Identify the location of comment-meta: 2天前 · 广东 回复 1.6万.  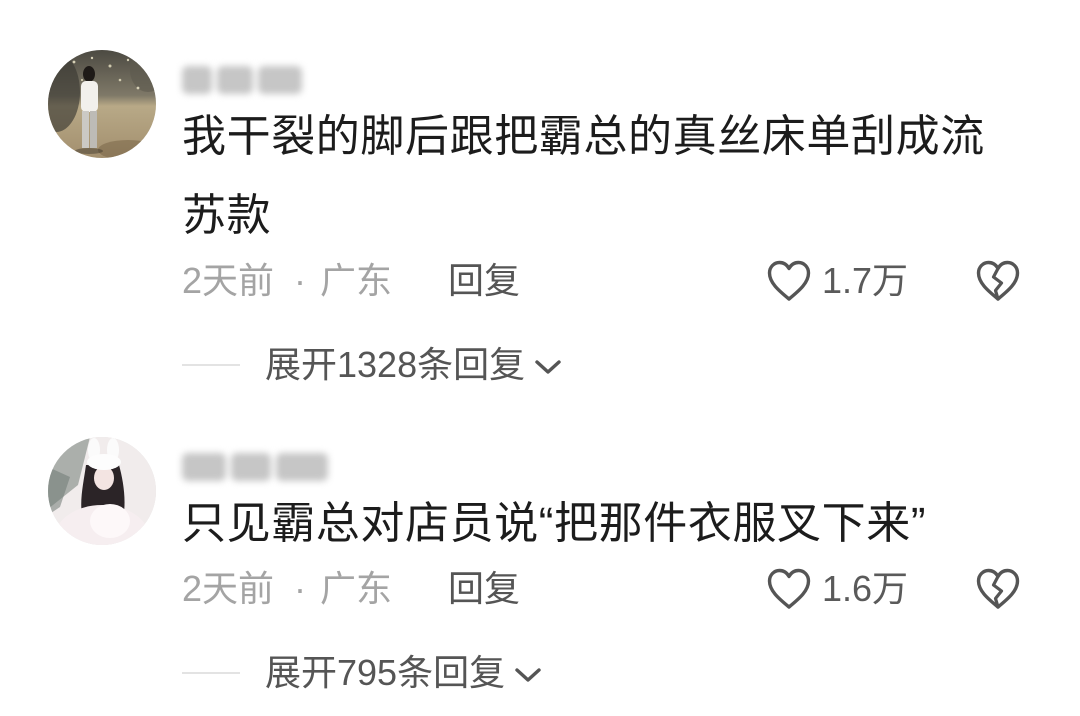
(607, 589).